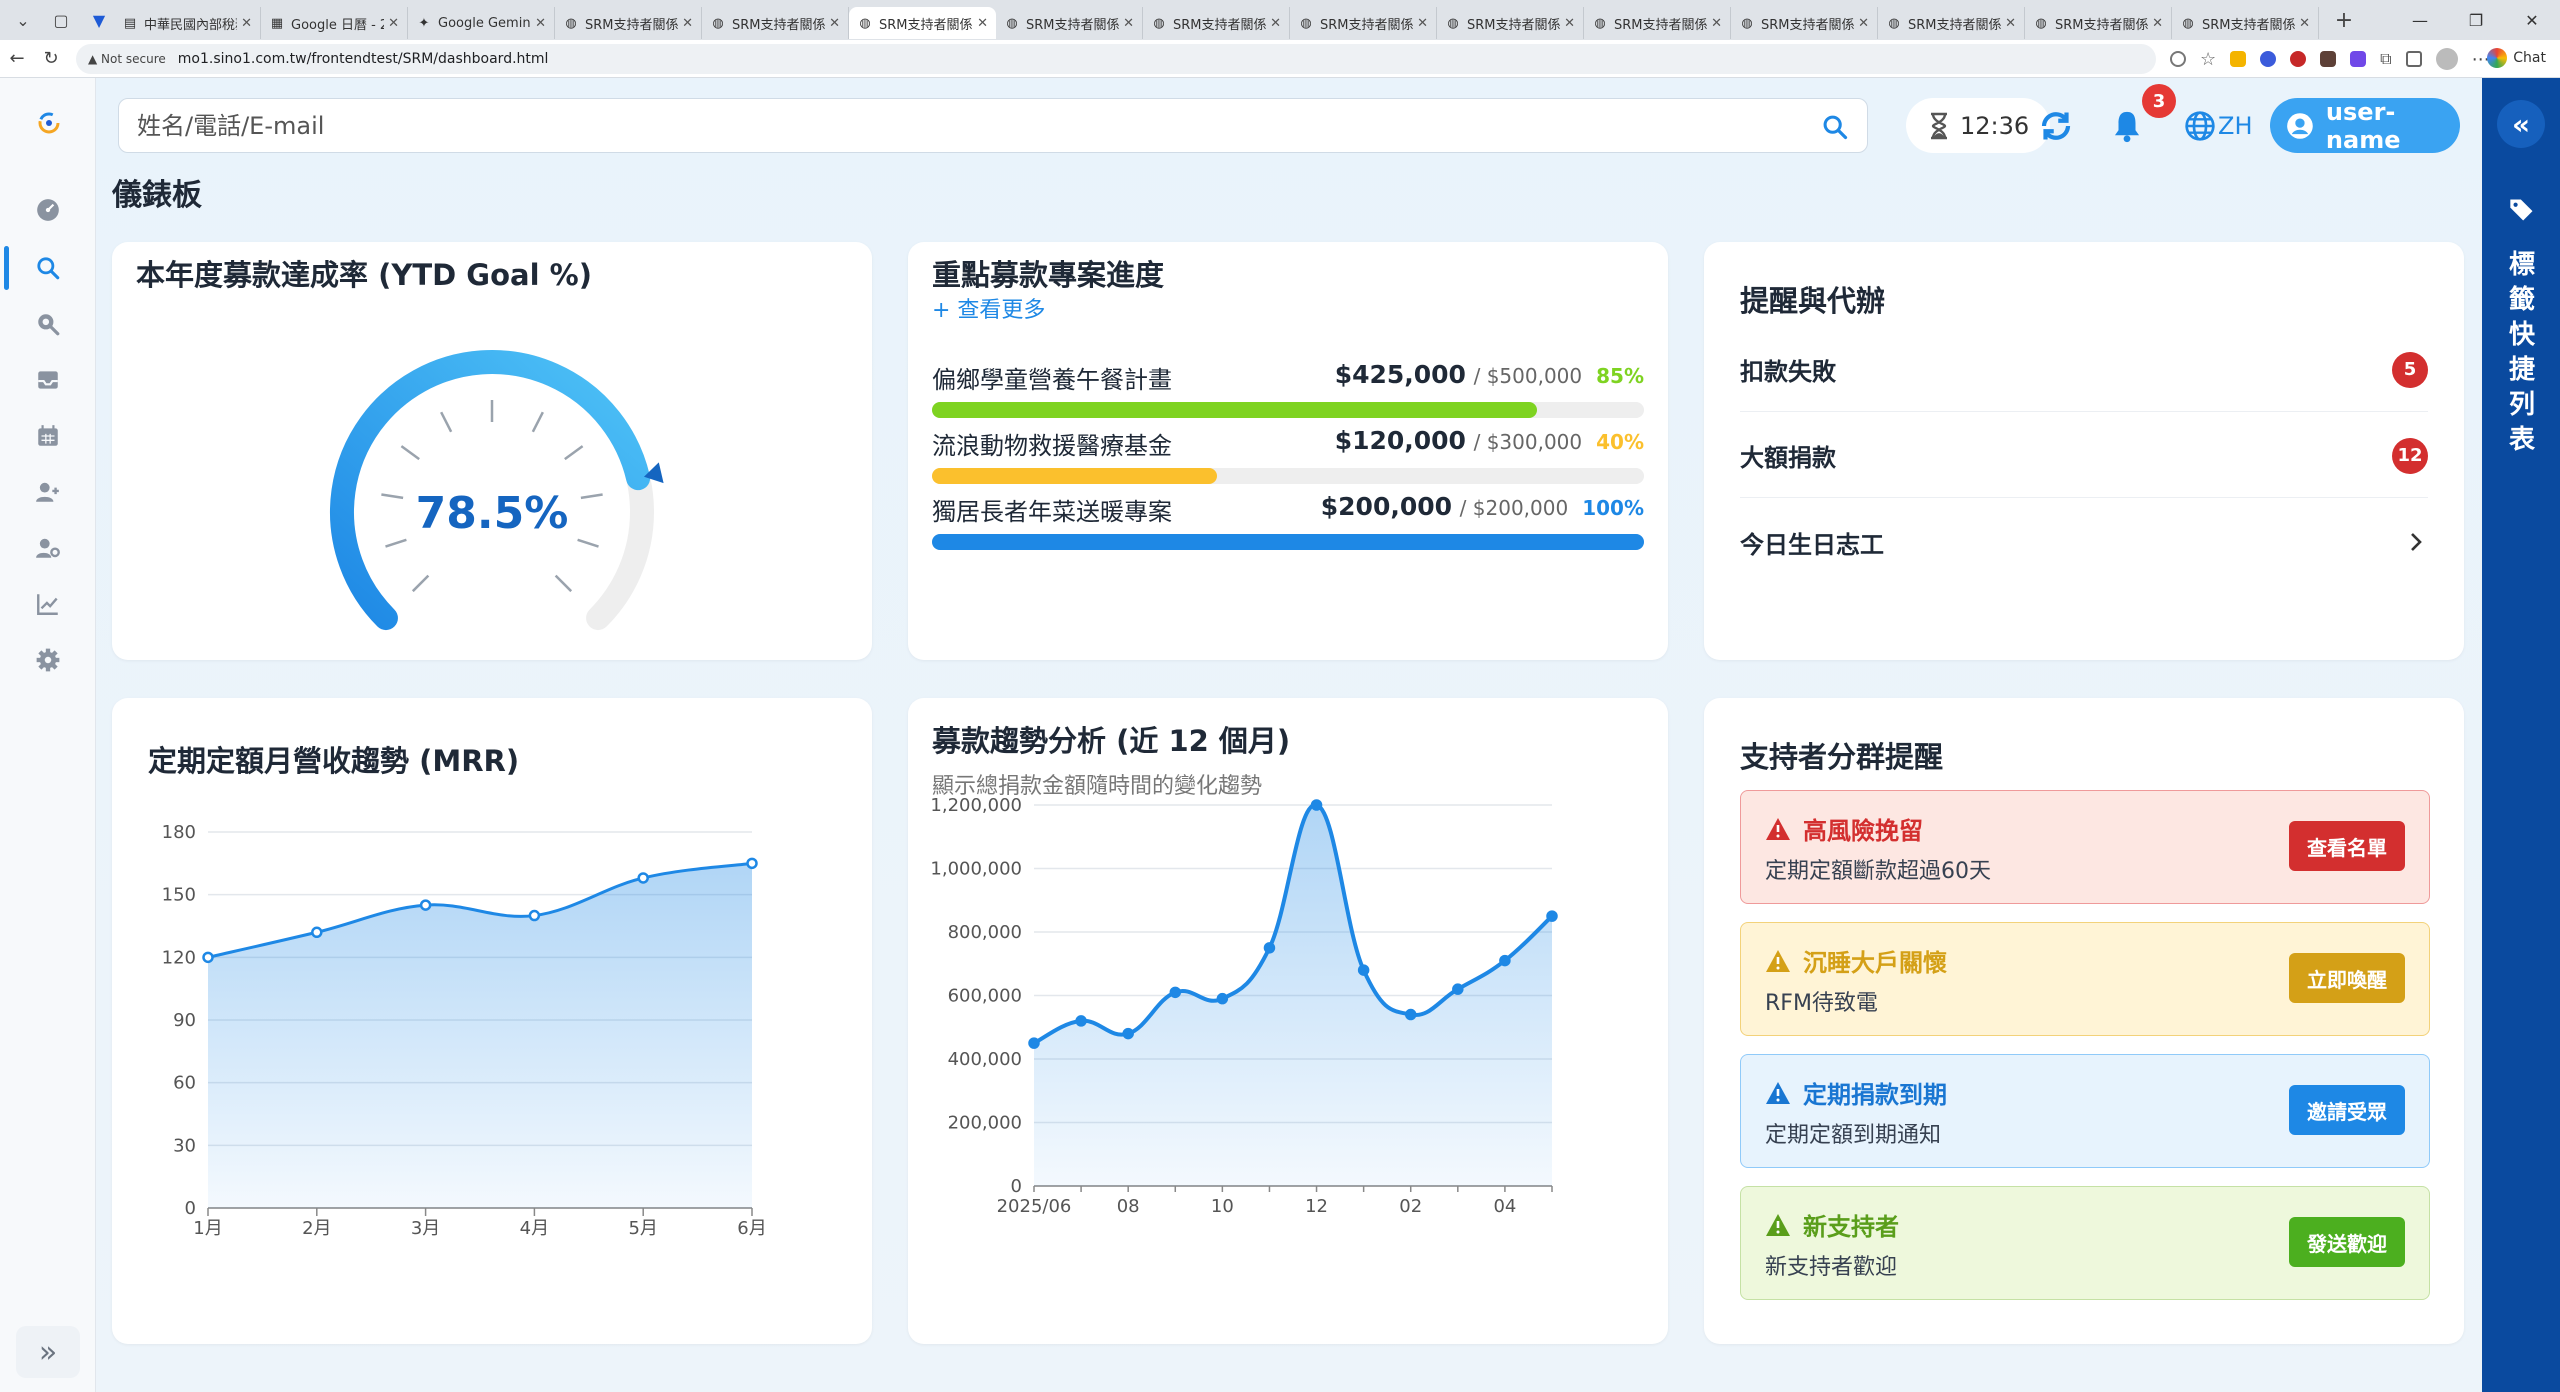  Describe the element at coordinates (187, 23) in the screenshot. I see `browser-tab: ▤ 中華民國內部稅務 ✕` at that location.